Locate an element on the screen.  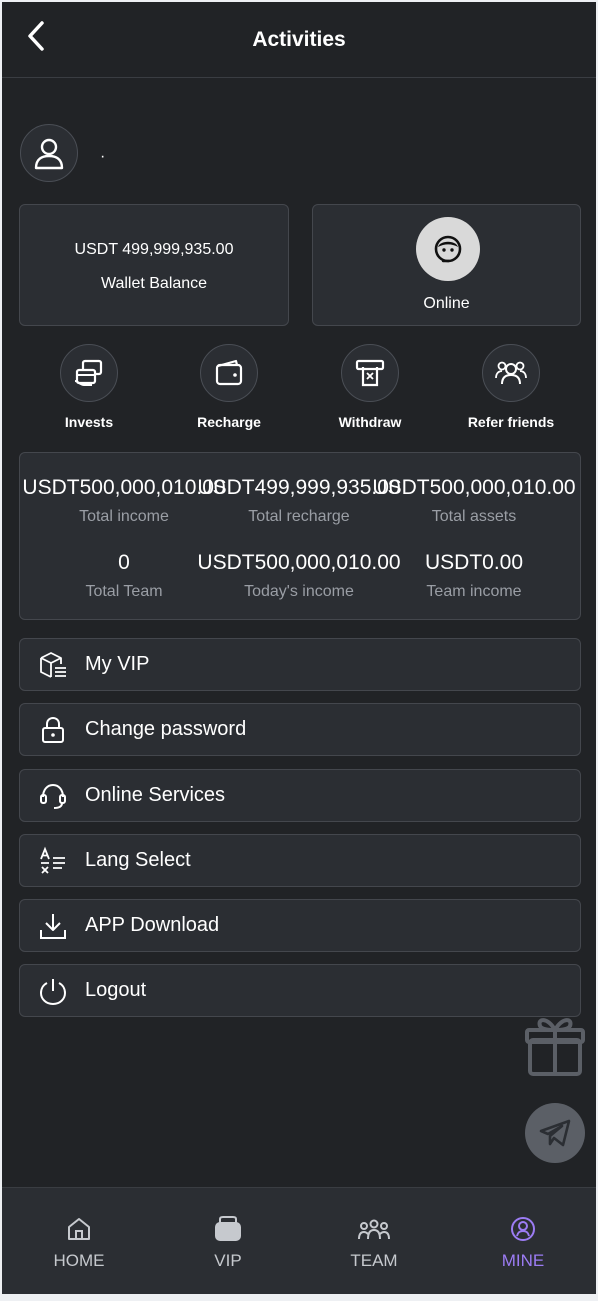
menu-item-online-services: Online Services is located at coordinates (300, 795).